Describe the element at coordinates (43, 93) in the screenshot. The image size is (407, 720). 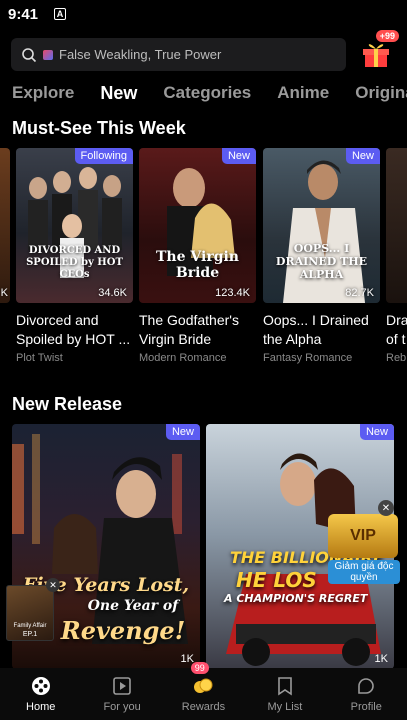
I see `tab-explore: Explore` at that location.